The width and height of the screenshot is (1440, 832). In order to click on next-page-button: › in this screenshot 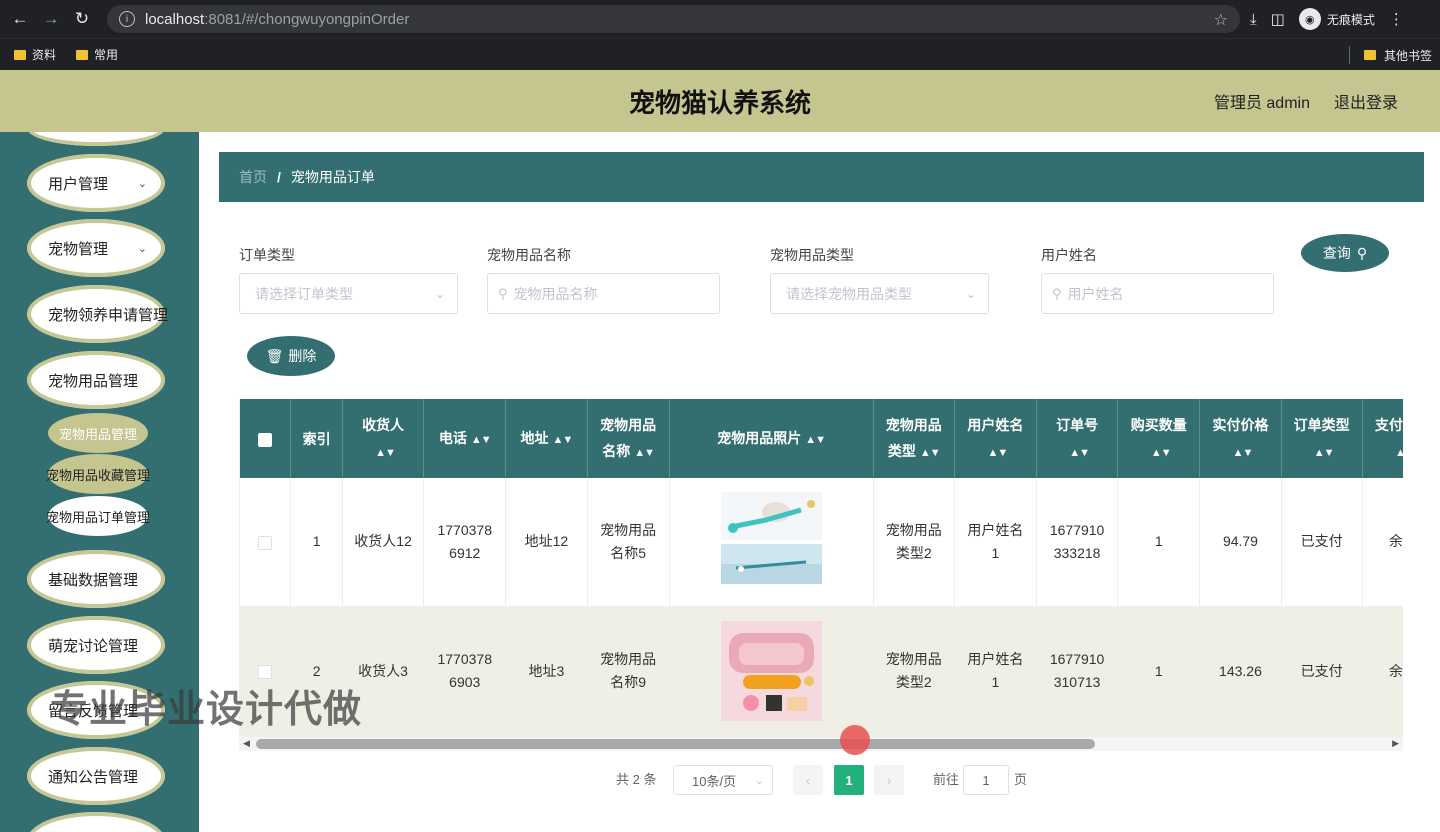, I will do `click(889, 780)`.